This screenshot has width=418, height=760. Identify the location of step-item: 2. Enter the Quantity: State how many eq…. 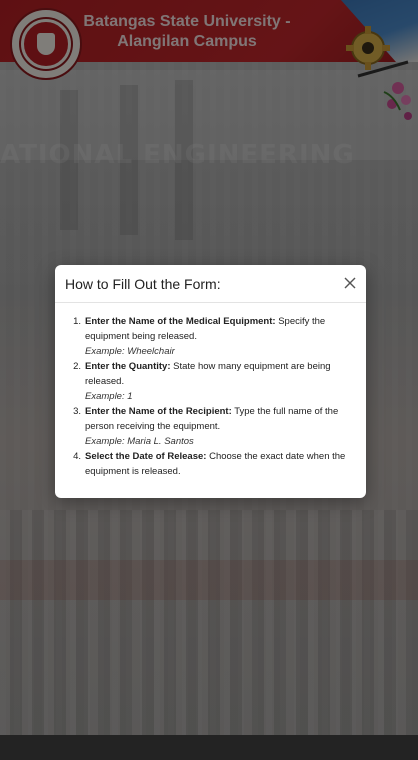
(210, 381).